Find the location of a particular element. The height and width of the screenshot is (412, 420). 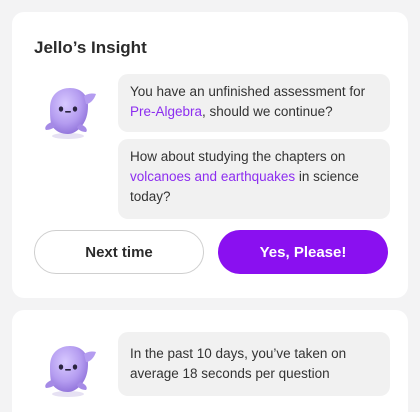

yes-please-button: Yes, Please! is located at coordinates (303, 252).